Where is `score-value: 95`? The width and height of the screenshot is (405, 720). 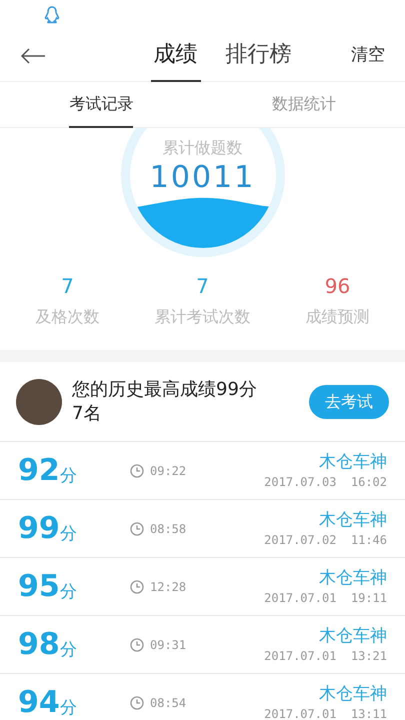
score-value: 95 is located at coordinates (39, 587).